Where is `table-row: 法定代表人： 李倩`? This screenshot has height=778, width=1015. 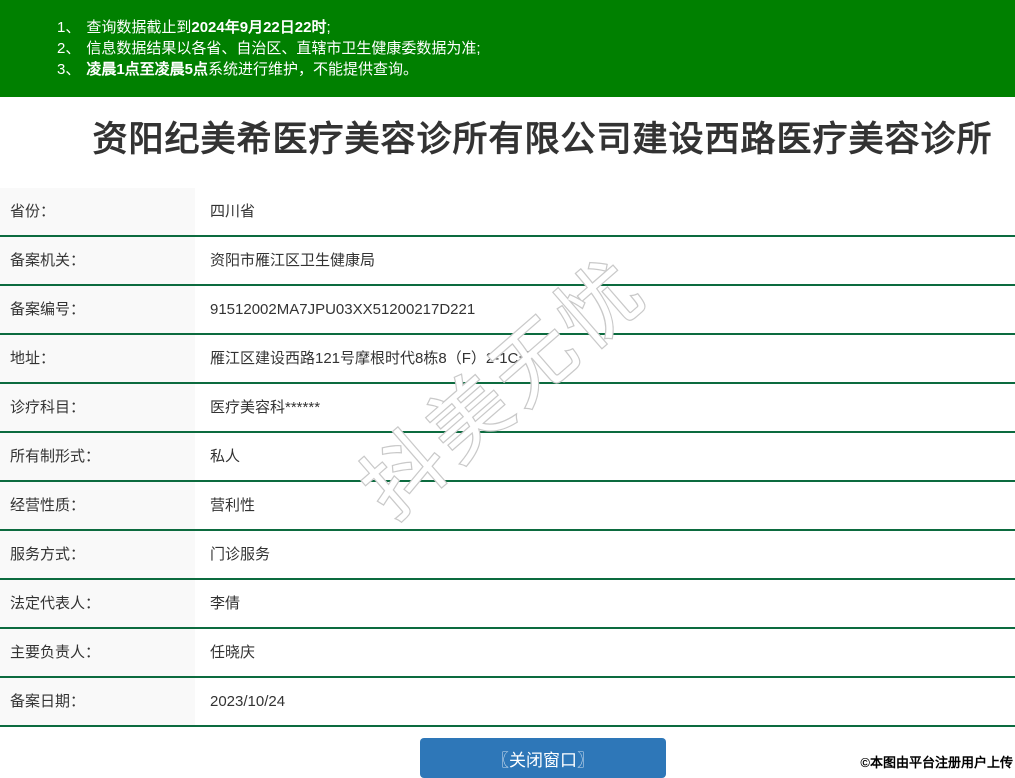 table-row: 法定代表人： 李倩 is located at coordinates (507, 604).